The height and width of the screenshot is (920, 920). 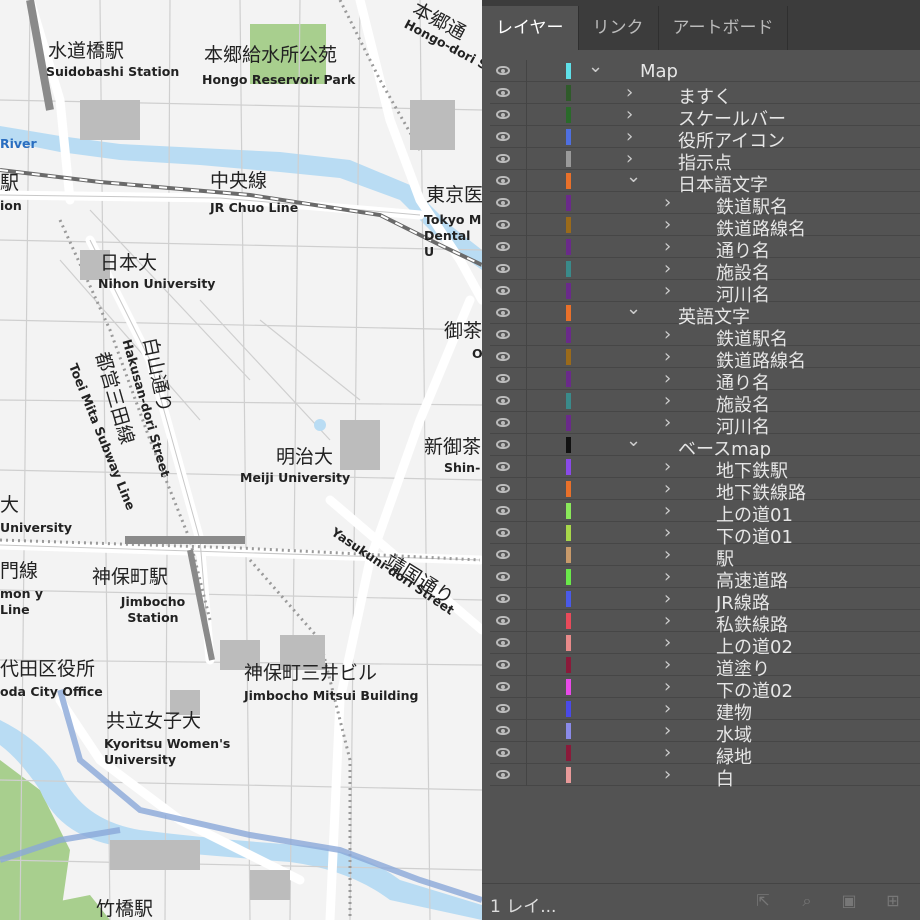 I want to click on layer-row: › 上の道02, so click(x=705, y=645).